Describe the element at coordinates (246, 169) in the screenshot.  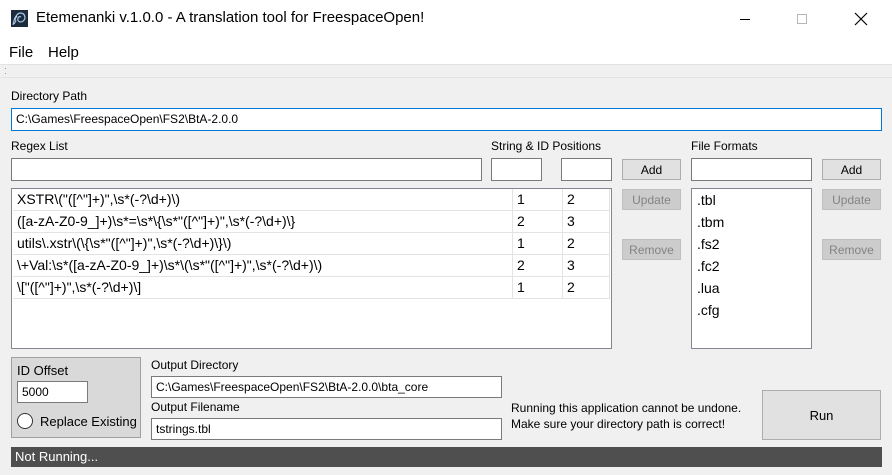
I see `regex-input` at that location.